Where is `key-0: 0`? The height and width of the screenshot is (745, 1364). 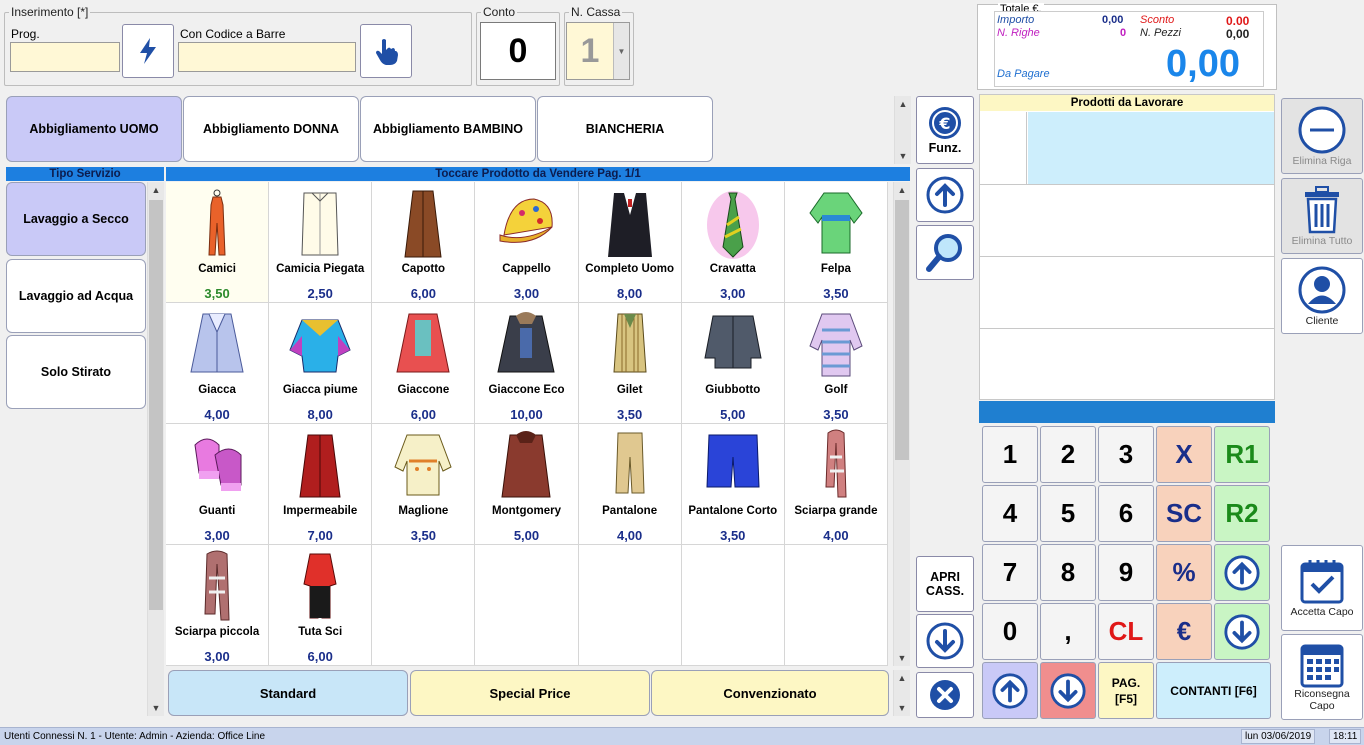
key-0: 0 is located at coordinates (1010, 631).